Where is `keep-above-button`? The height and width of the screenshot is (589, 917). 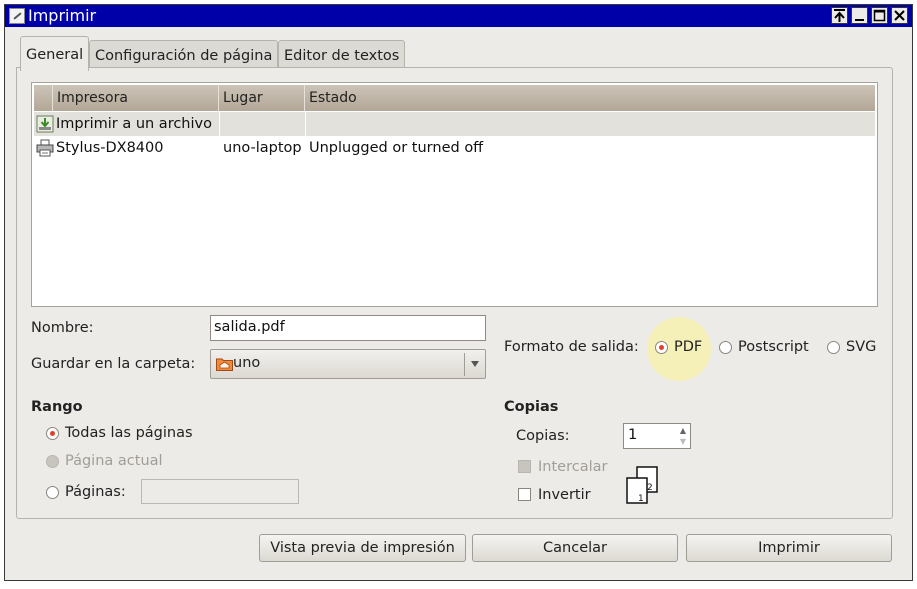
keep-above-button is located at coordinates (839, 15).